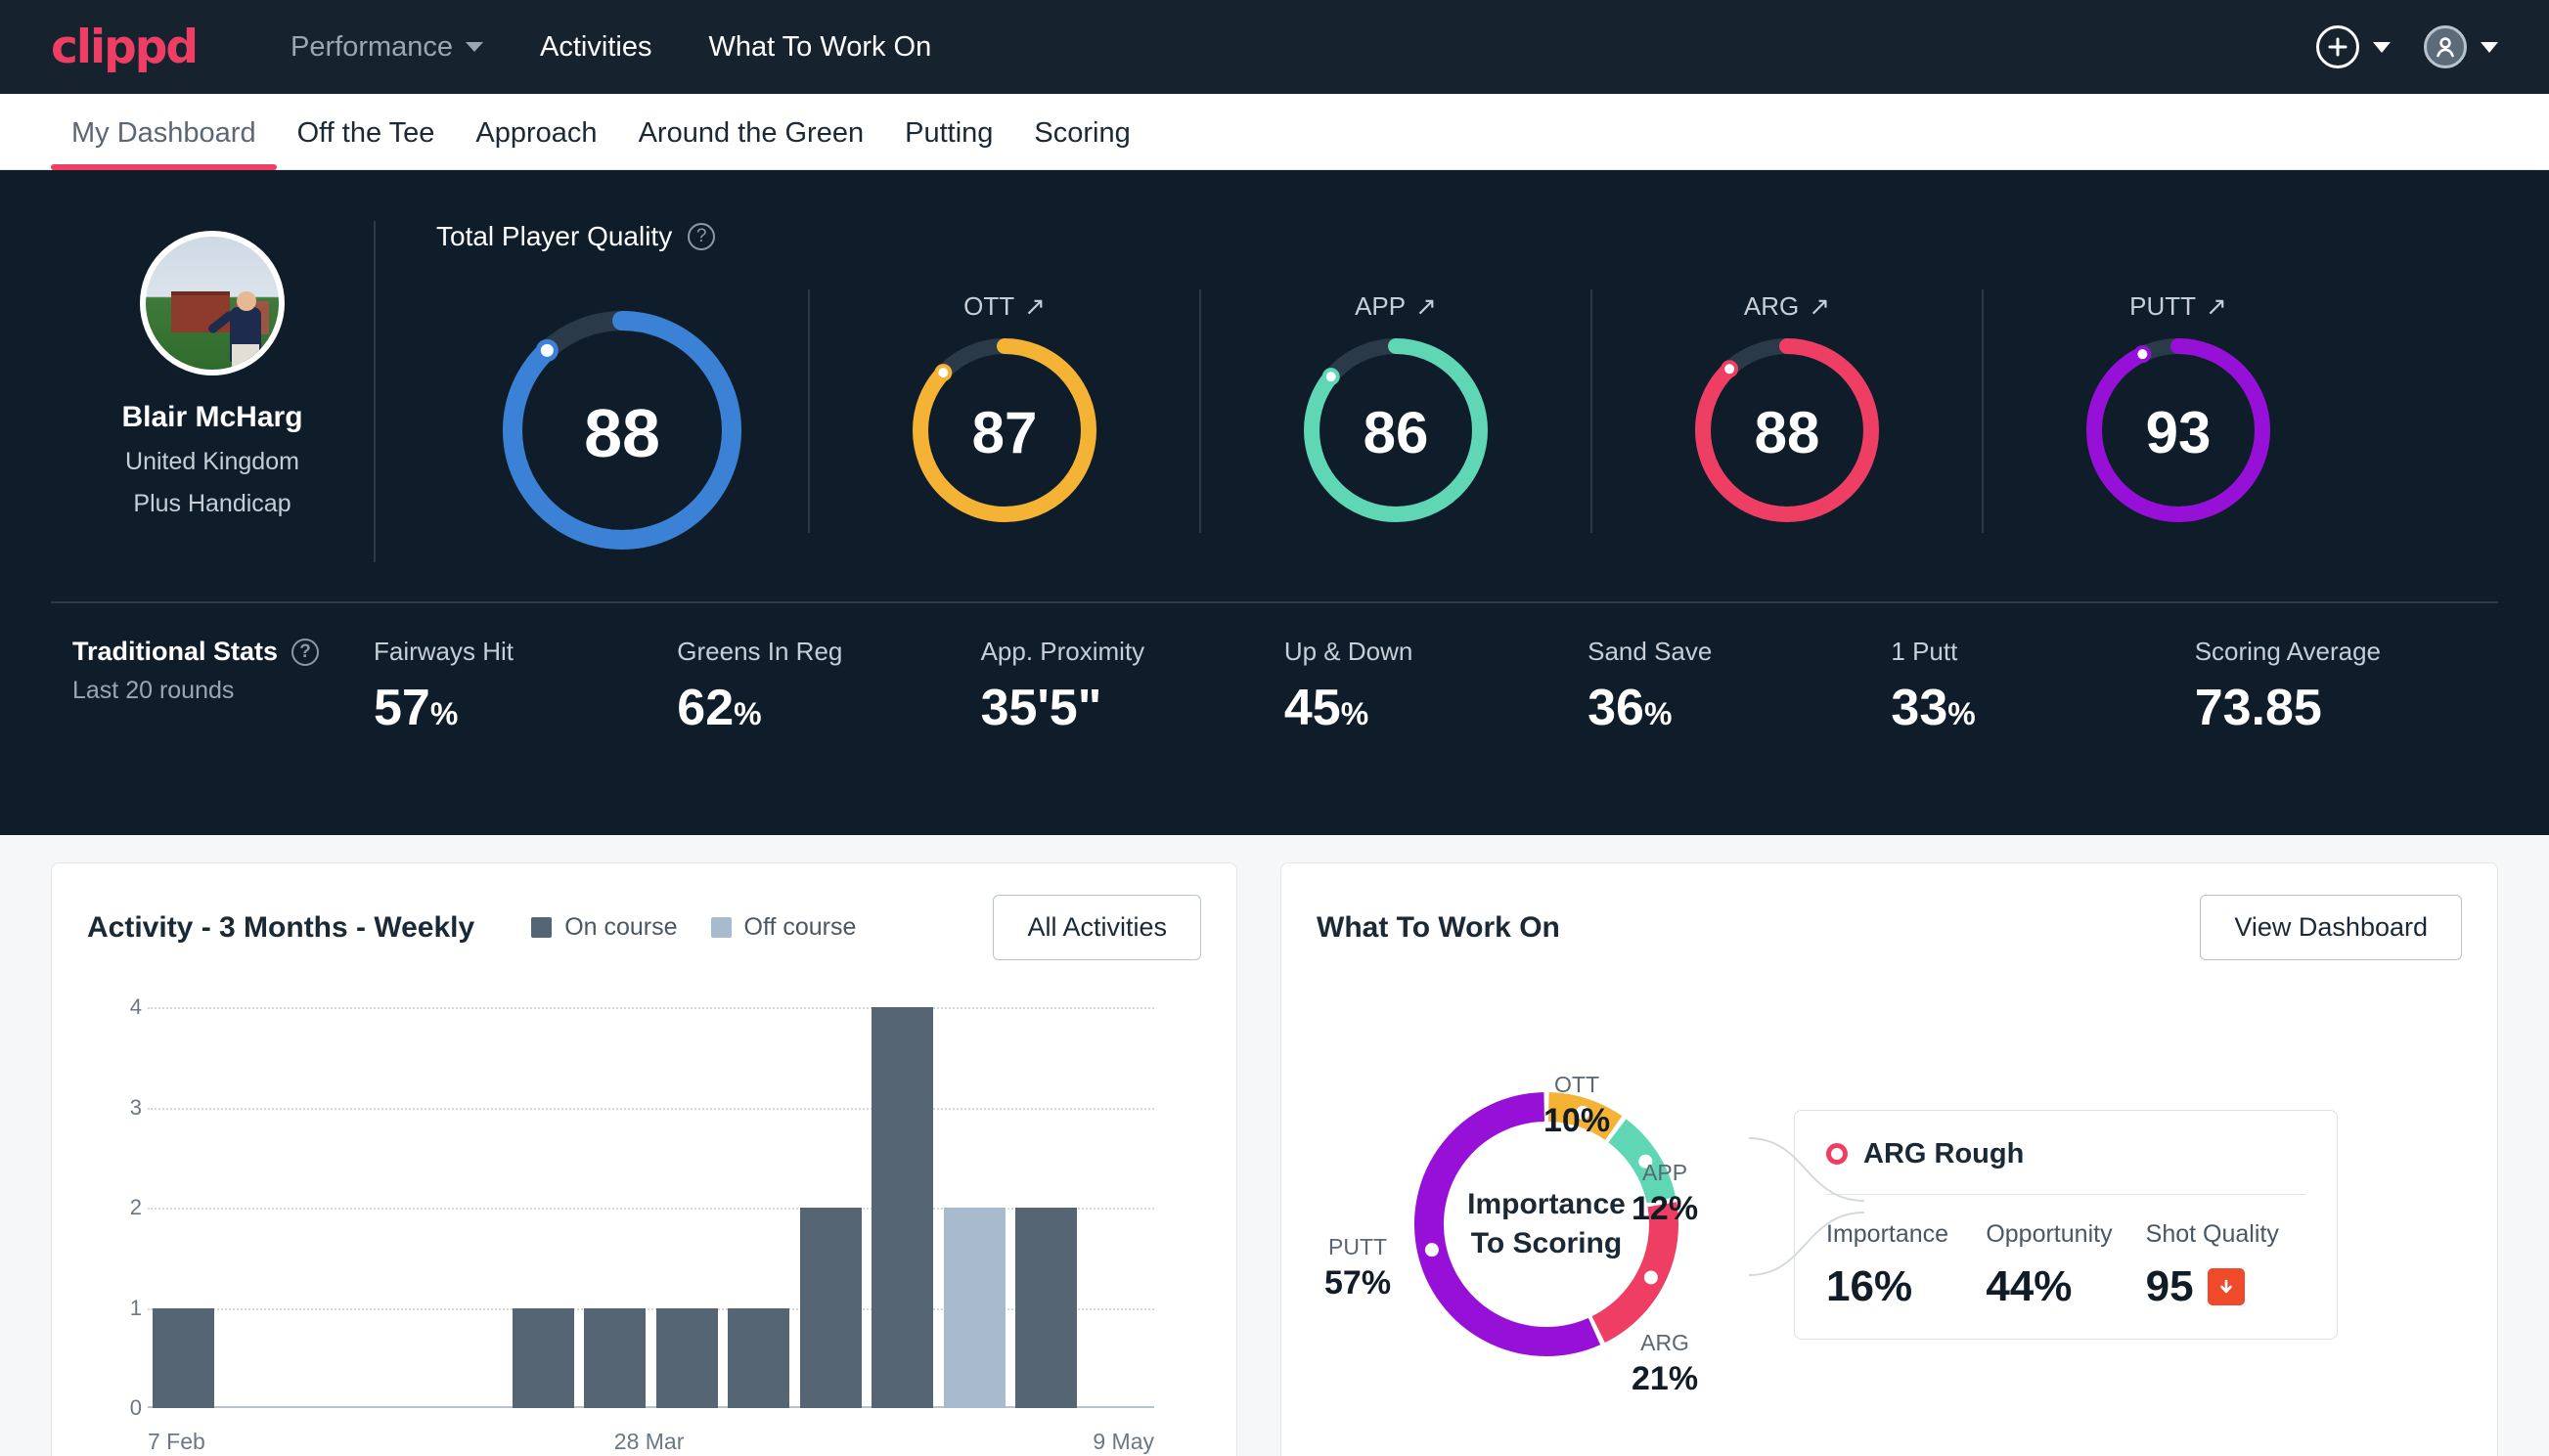  I want to click on tab-my-dashboard: My Dashboard, so click(164, 143).